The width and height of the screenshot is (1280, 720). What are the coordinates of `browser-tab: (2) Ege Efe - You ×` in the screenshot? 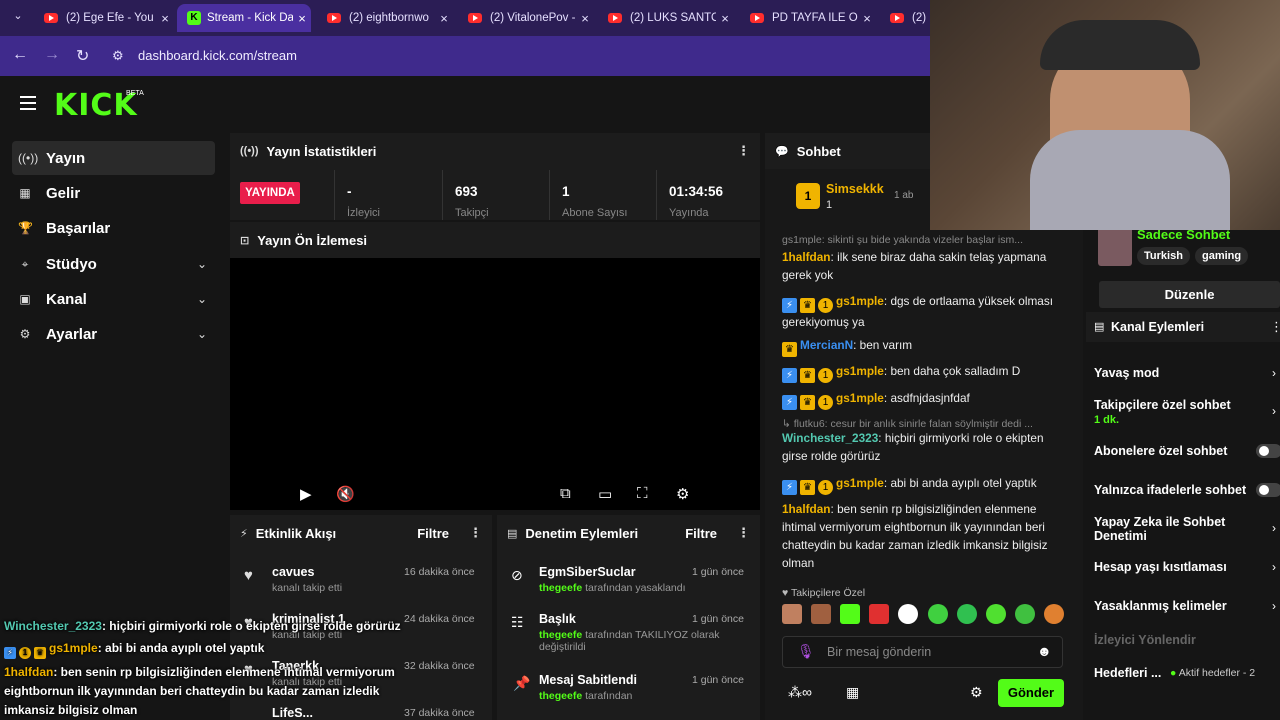 It's located at (104, 18).